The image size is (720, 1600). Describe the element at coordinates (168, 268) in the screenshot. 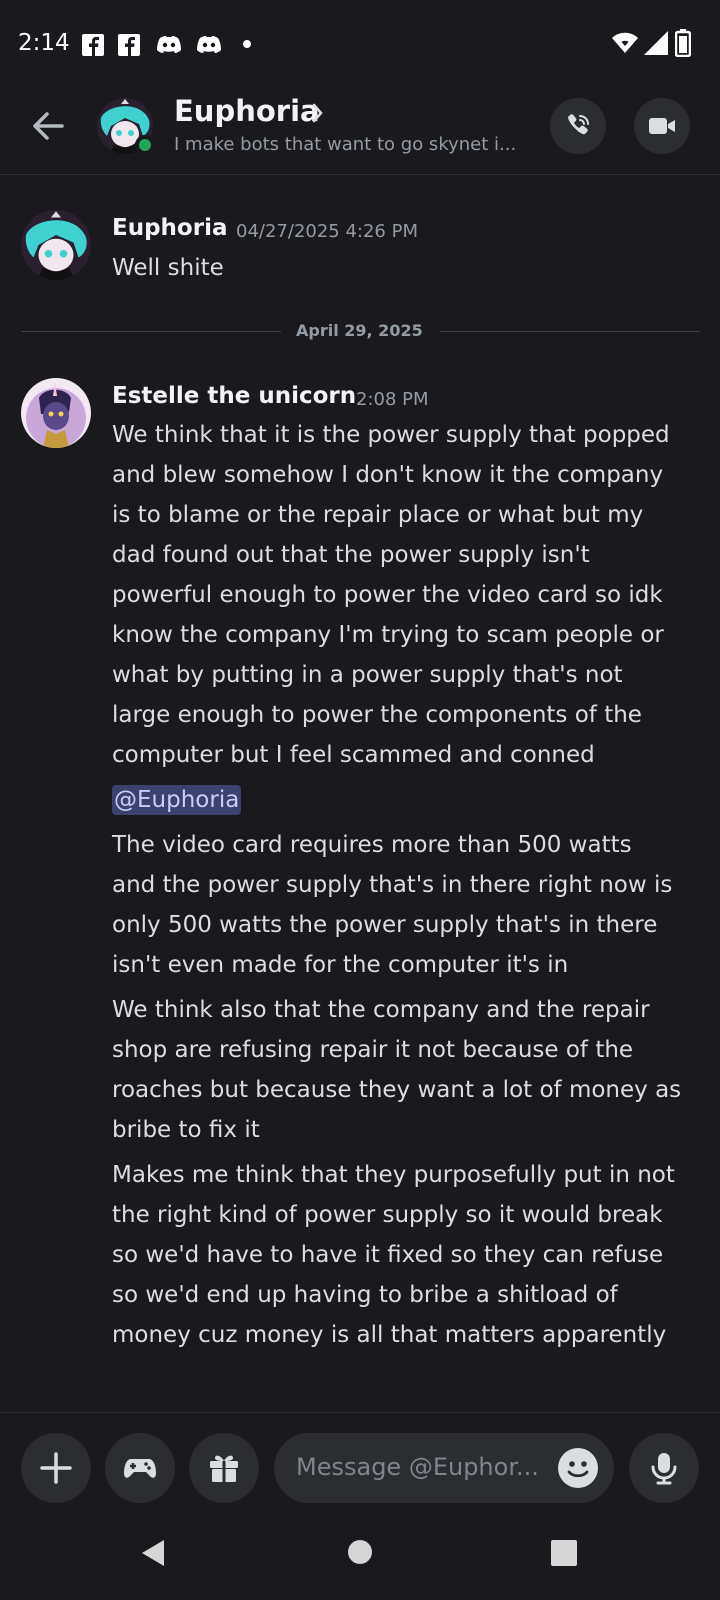

I see `message-text: Well shite` at that location.